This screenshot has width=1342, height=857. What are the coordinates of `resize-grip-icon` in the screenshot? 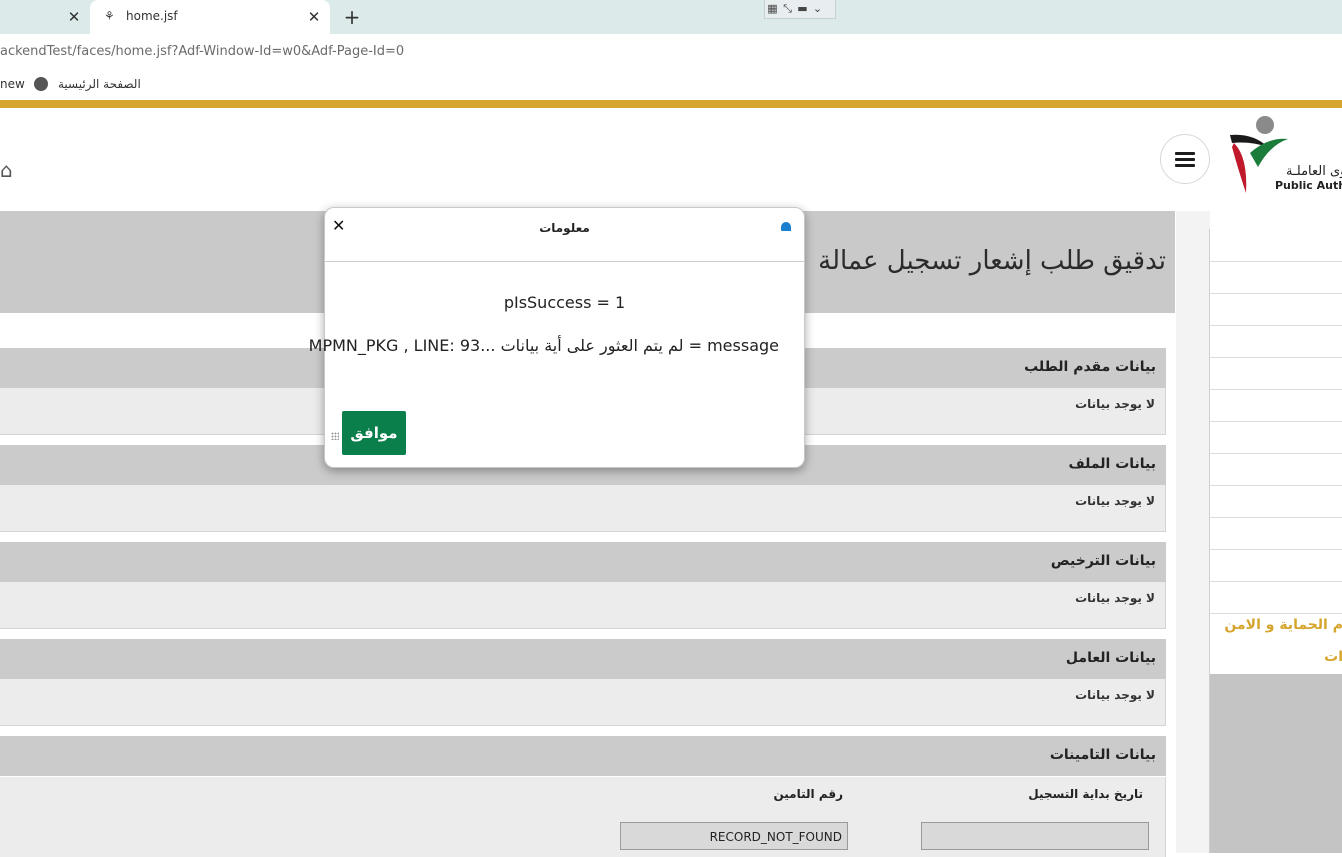 It's located at (335, 436).